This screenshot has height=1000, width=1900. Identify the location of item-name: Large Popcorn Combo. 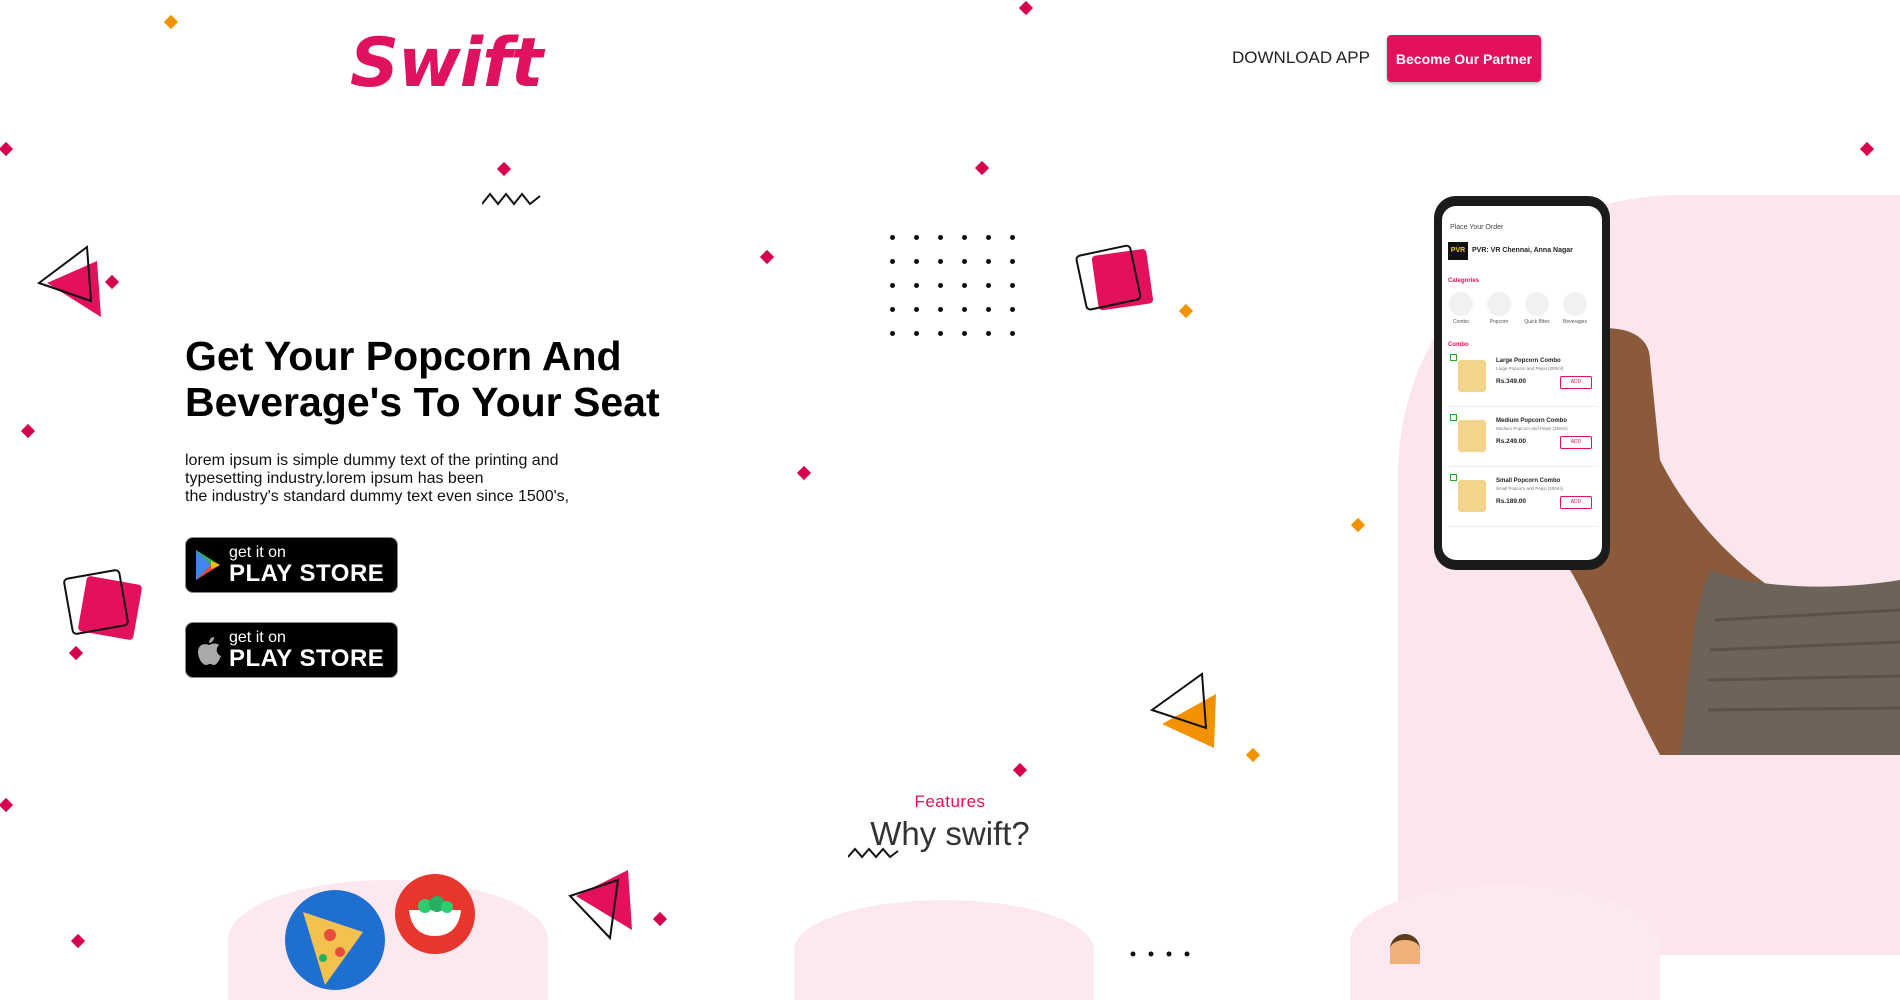
(1528, 361).